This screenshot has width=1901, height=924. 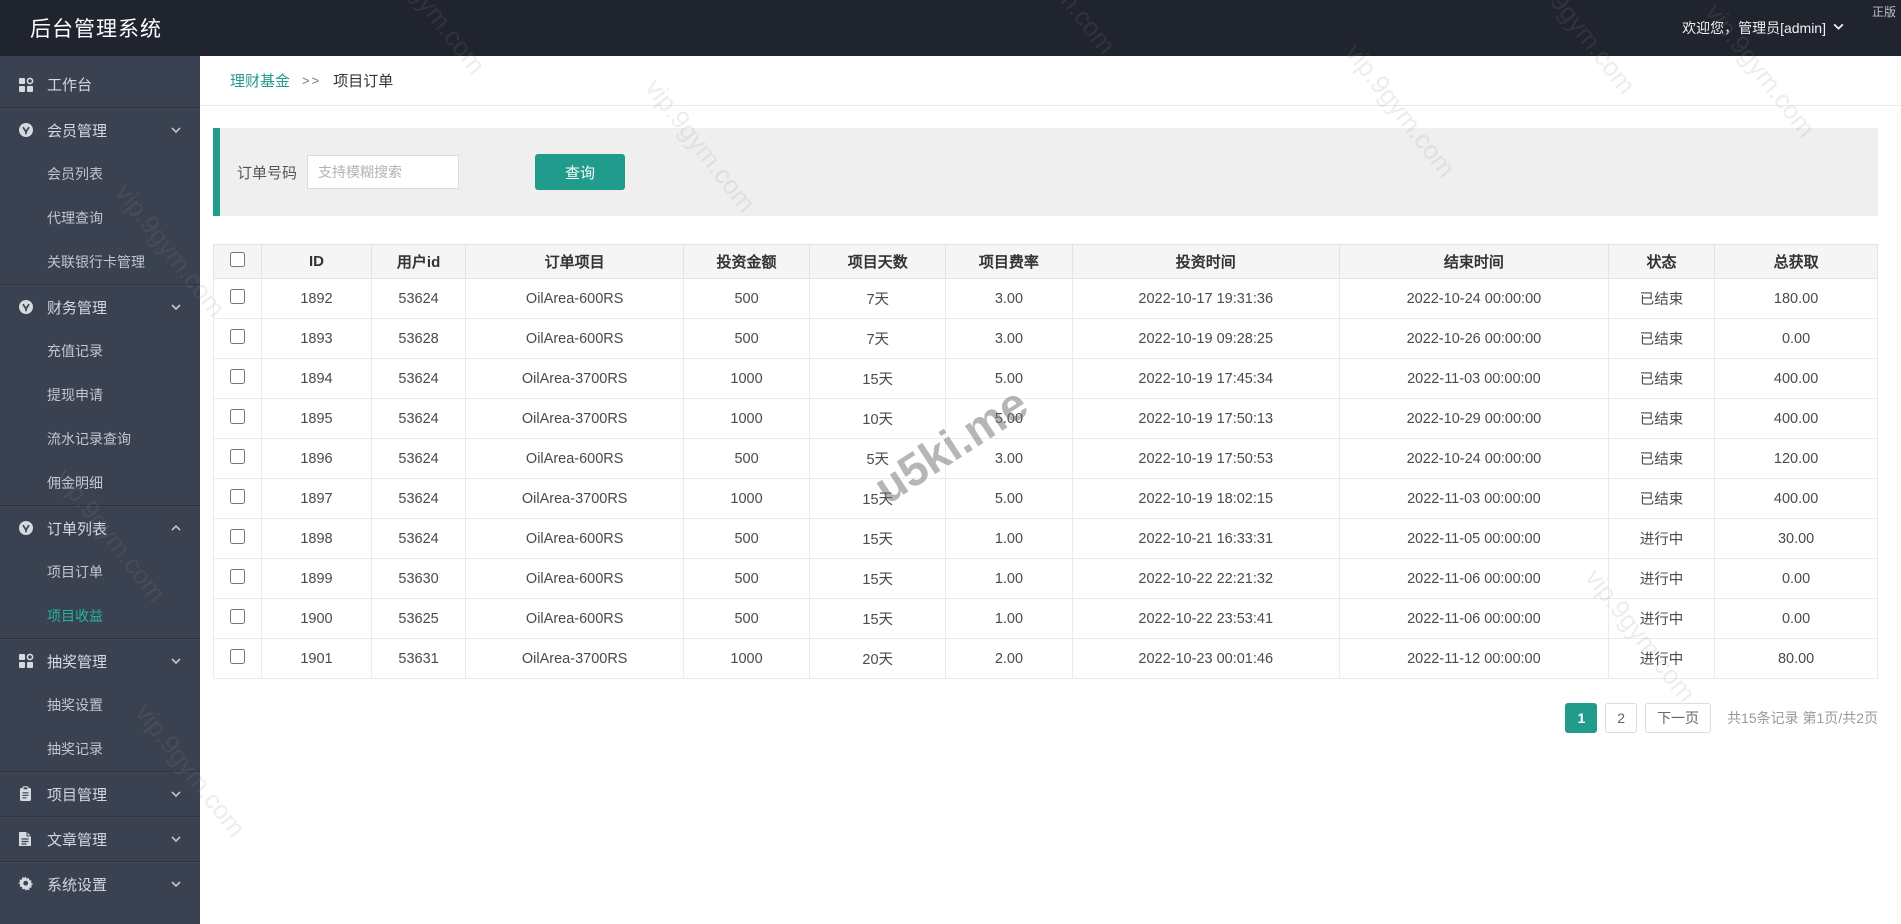 I want to click on sidebar-item-project-orders: 项目订单, so click(x=100, y=572).